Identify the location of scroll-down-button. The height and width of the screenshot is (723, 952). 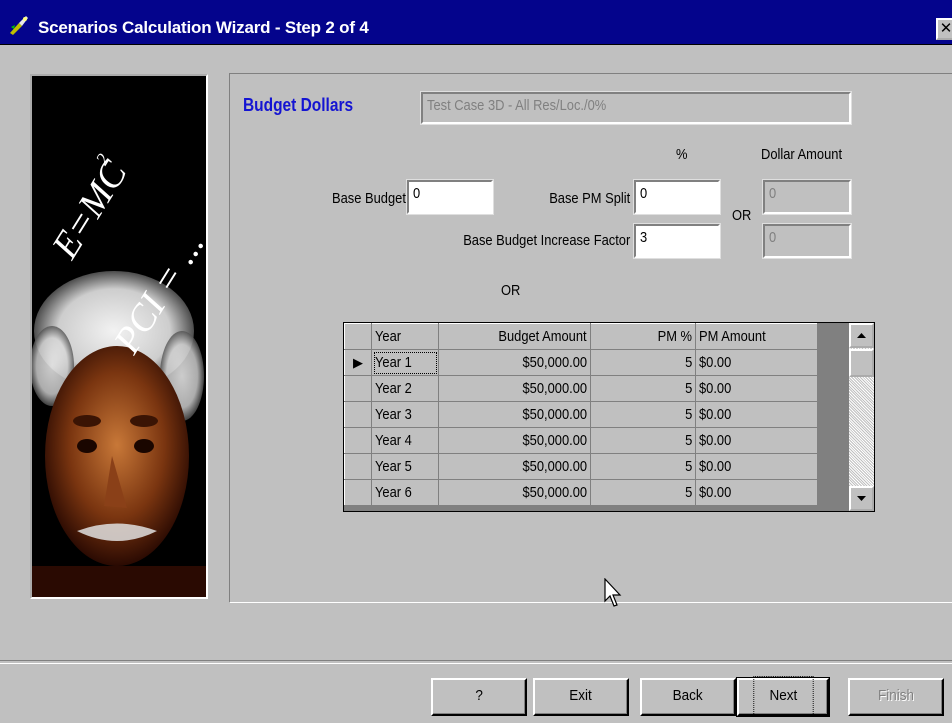
(861, 498).